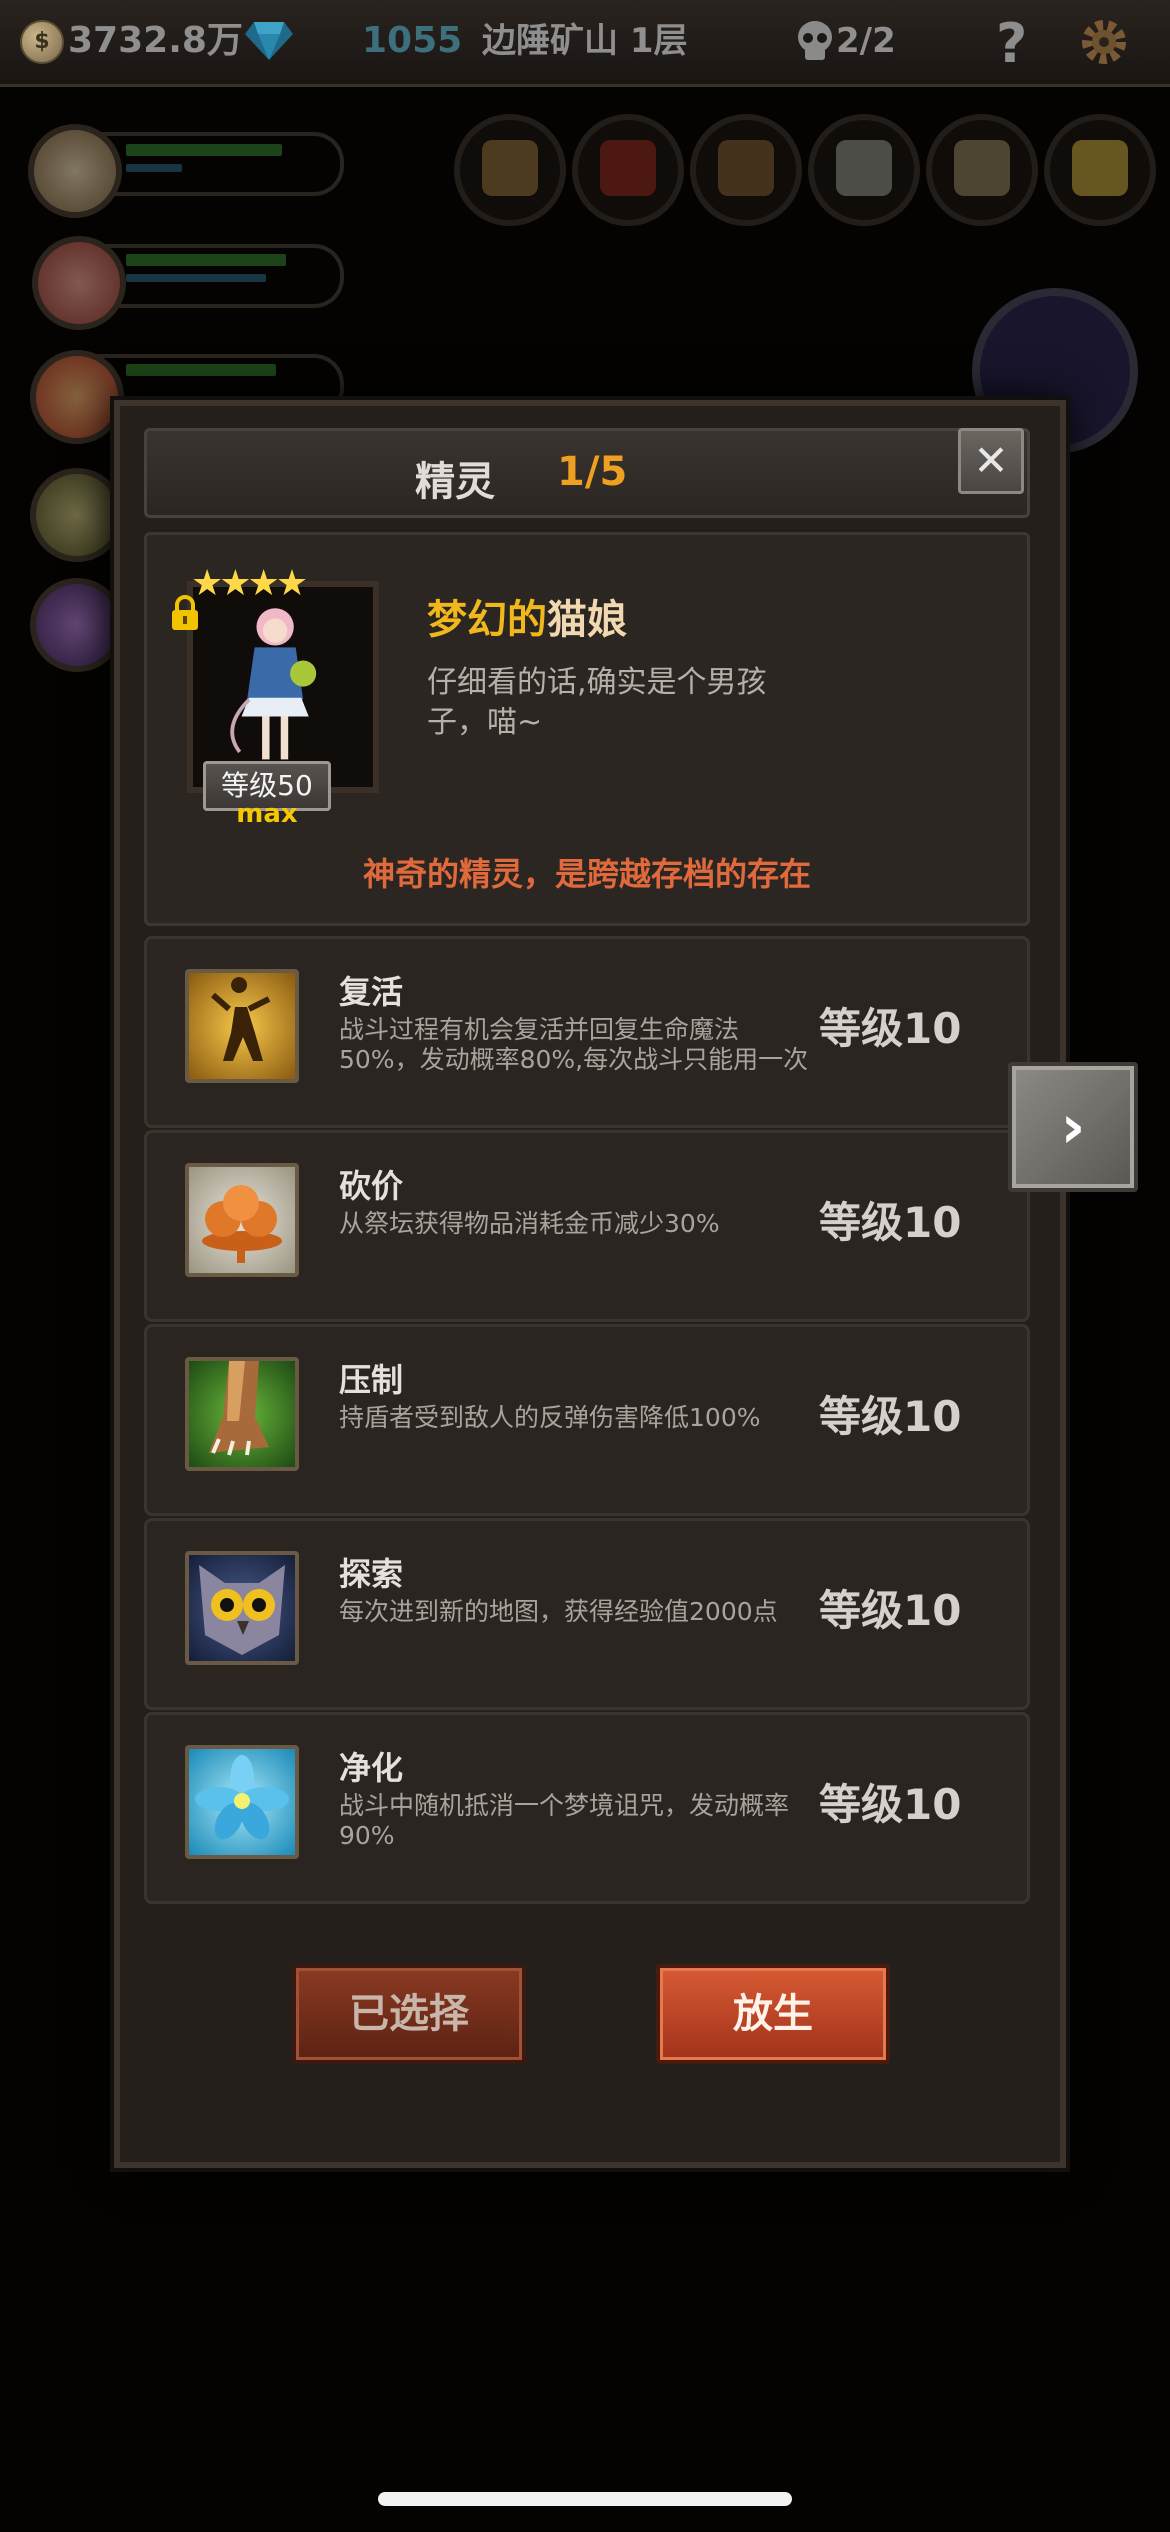  Describe the element at coordinates (371, 992) in the screenshot. I see `skill-name: 复活` at that location.